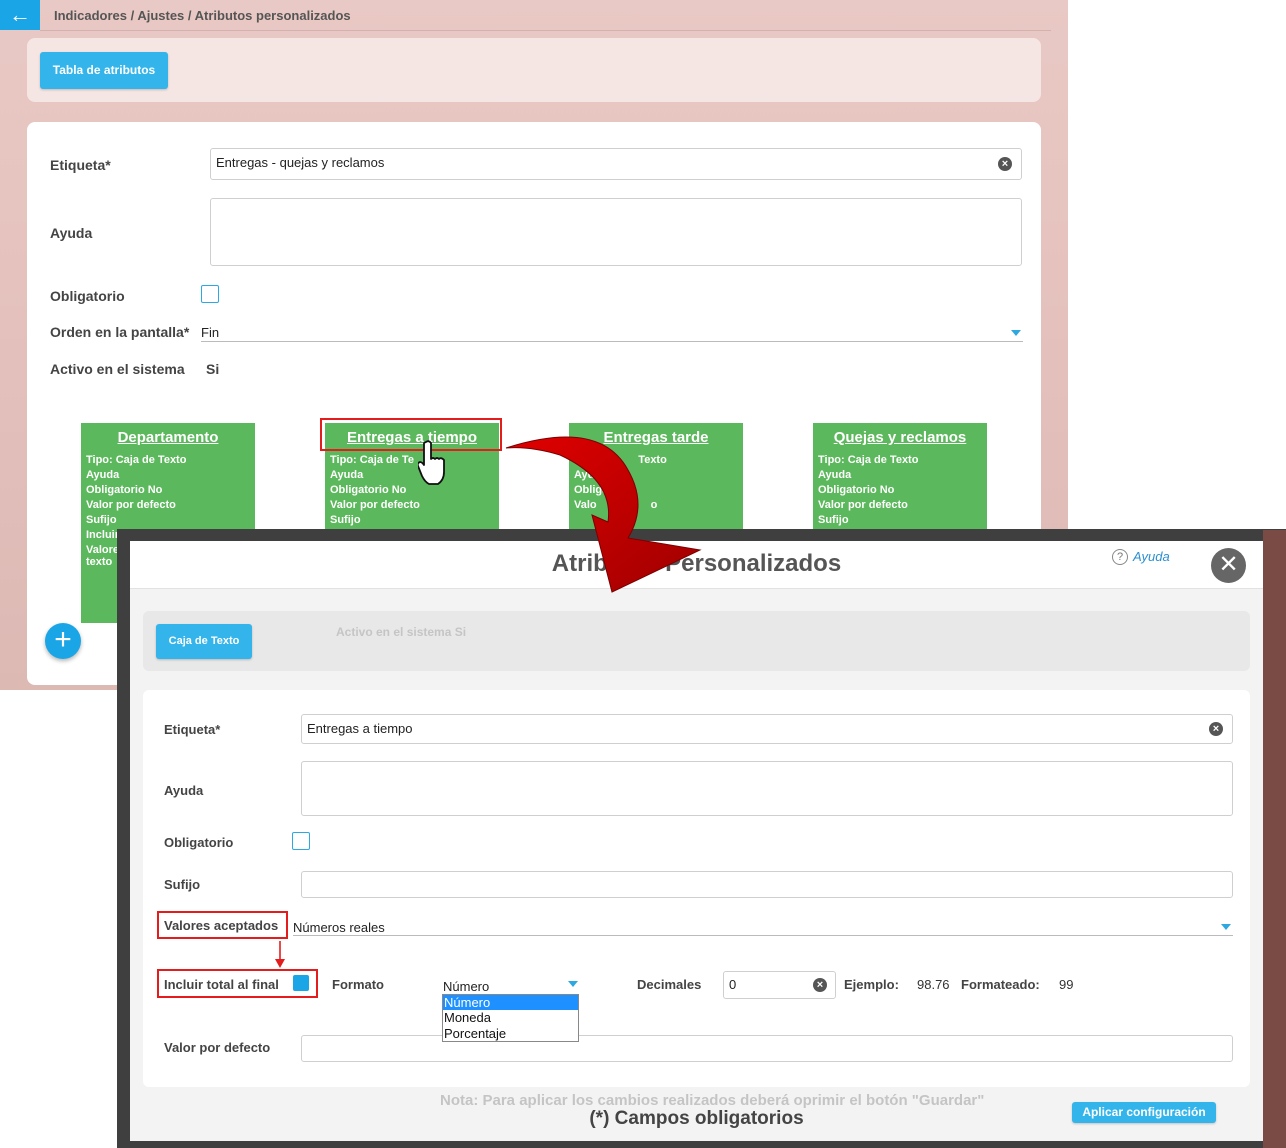  What do you see at coordinates (669, 984) in the screenshot?
I see `decimals-label: Decimales` at bounding box center [669, 984].